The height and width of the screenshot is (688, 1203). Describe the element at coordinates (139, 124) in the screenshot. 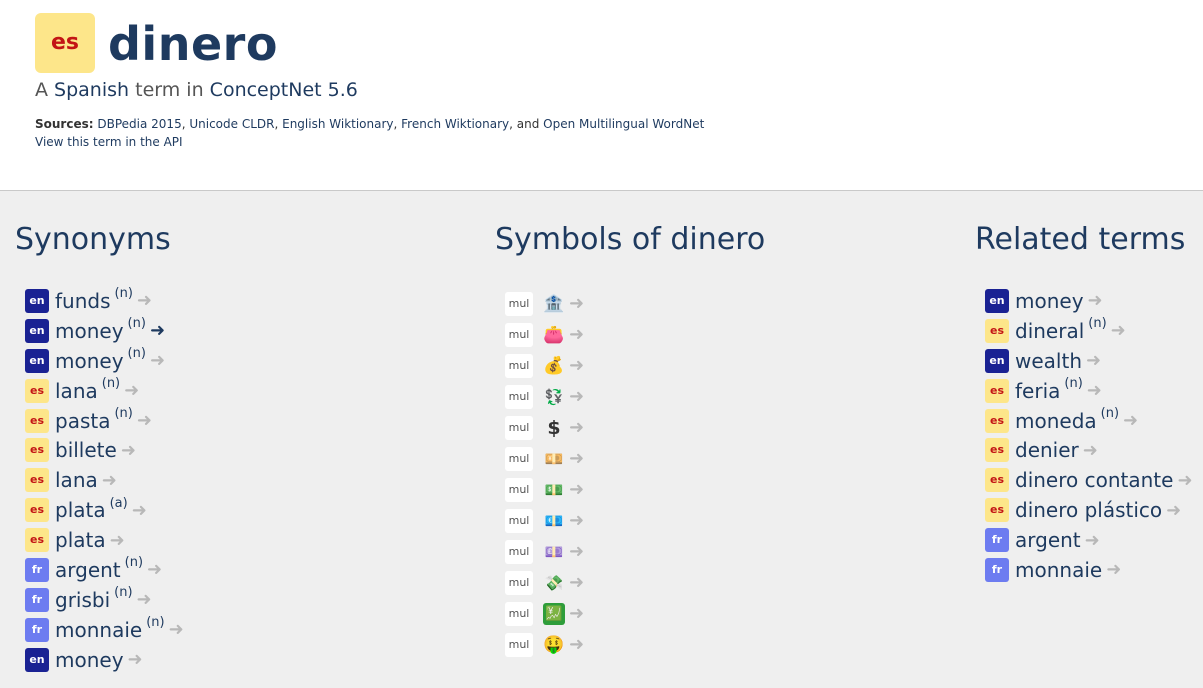

I see `source-link-dbpedia: DBPedia 2015` at that location.